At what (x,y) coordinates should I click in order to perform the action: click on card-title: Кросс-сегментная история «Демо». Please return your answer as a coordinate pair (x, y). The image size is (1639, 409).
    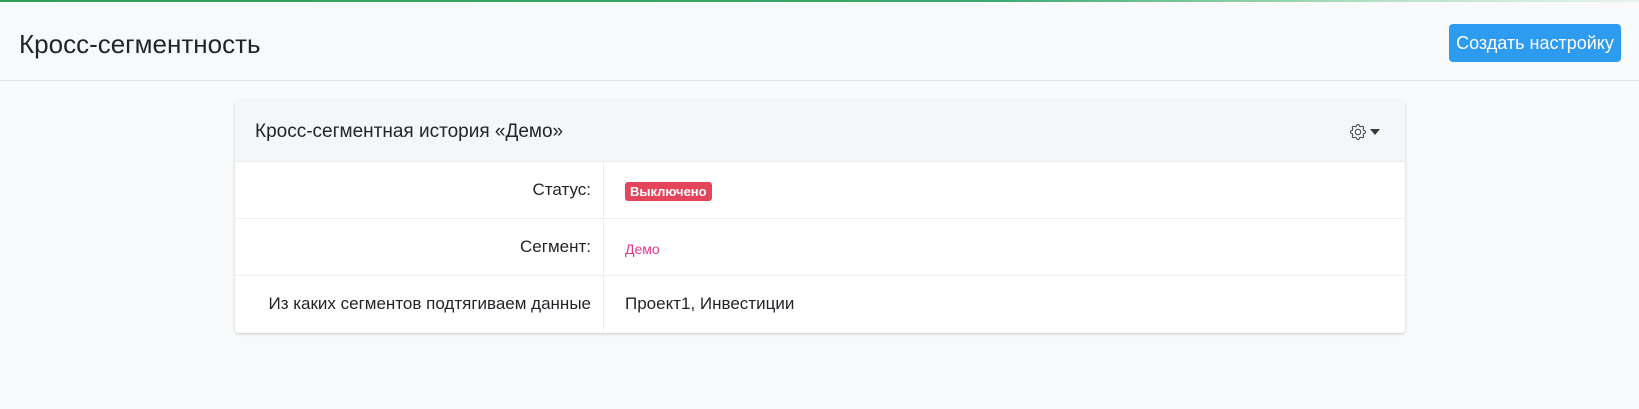
    Looking at the image, I should click on (409, 131).